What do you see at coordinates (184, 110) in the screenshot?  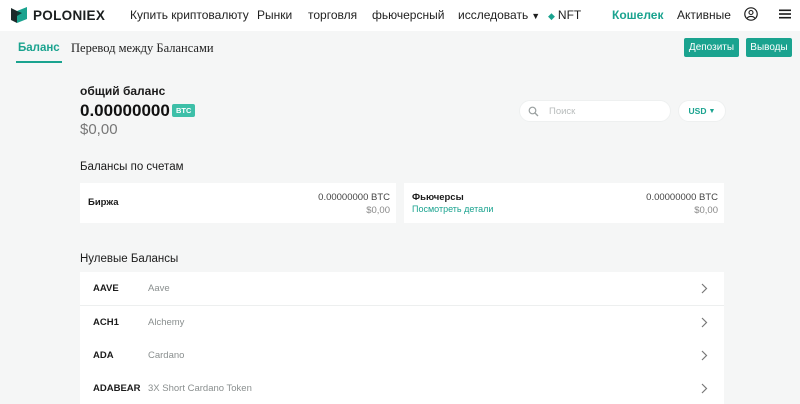 I see `currency-badge: BTC` at bounding box center [184, 110].